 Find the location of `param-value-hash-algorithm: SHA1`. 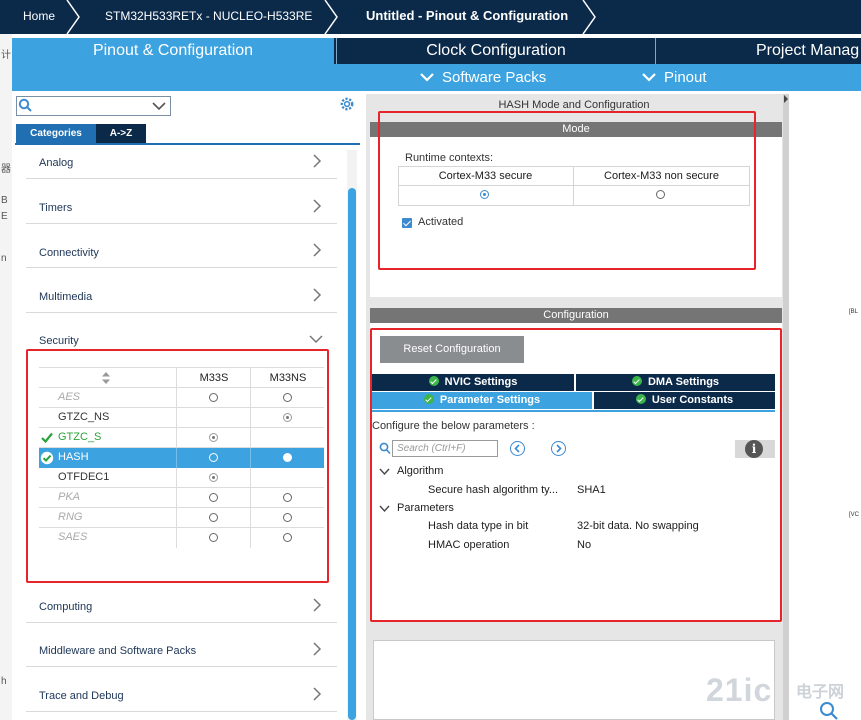

param-value-hash-algorithm: SHA1 is located at coordinates (591, 490).